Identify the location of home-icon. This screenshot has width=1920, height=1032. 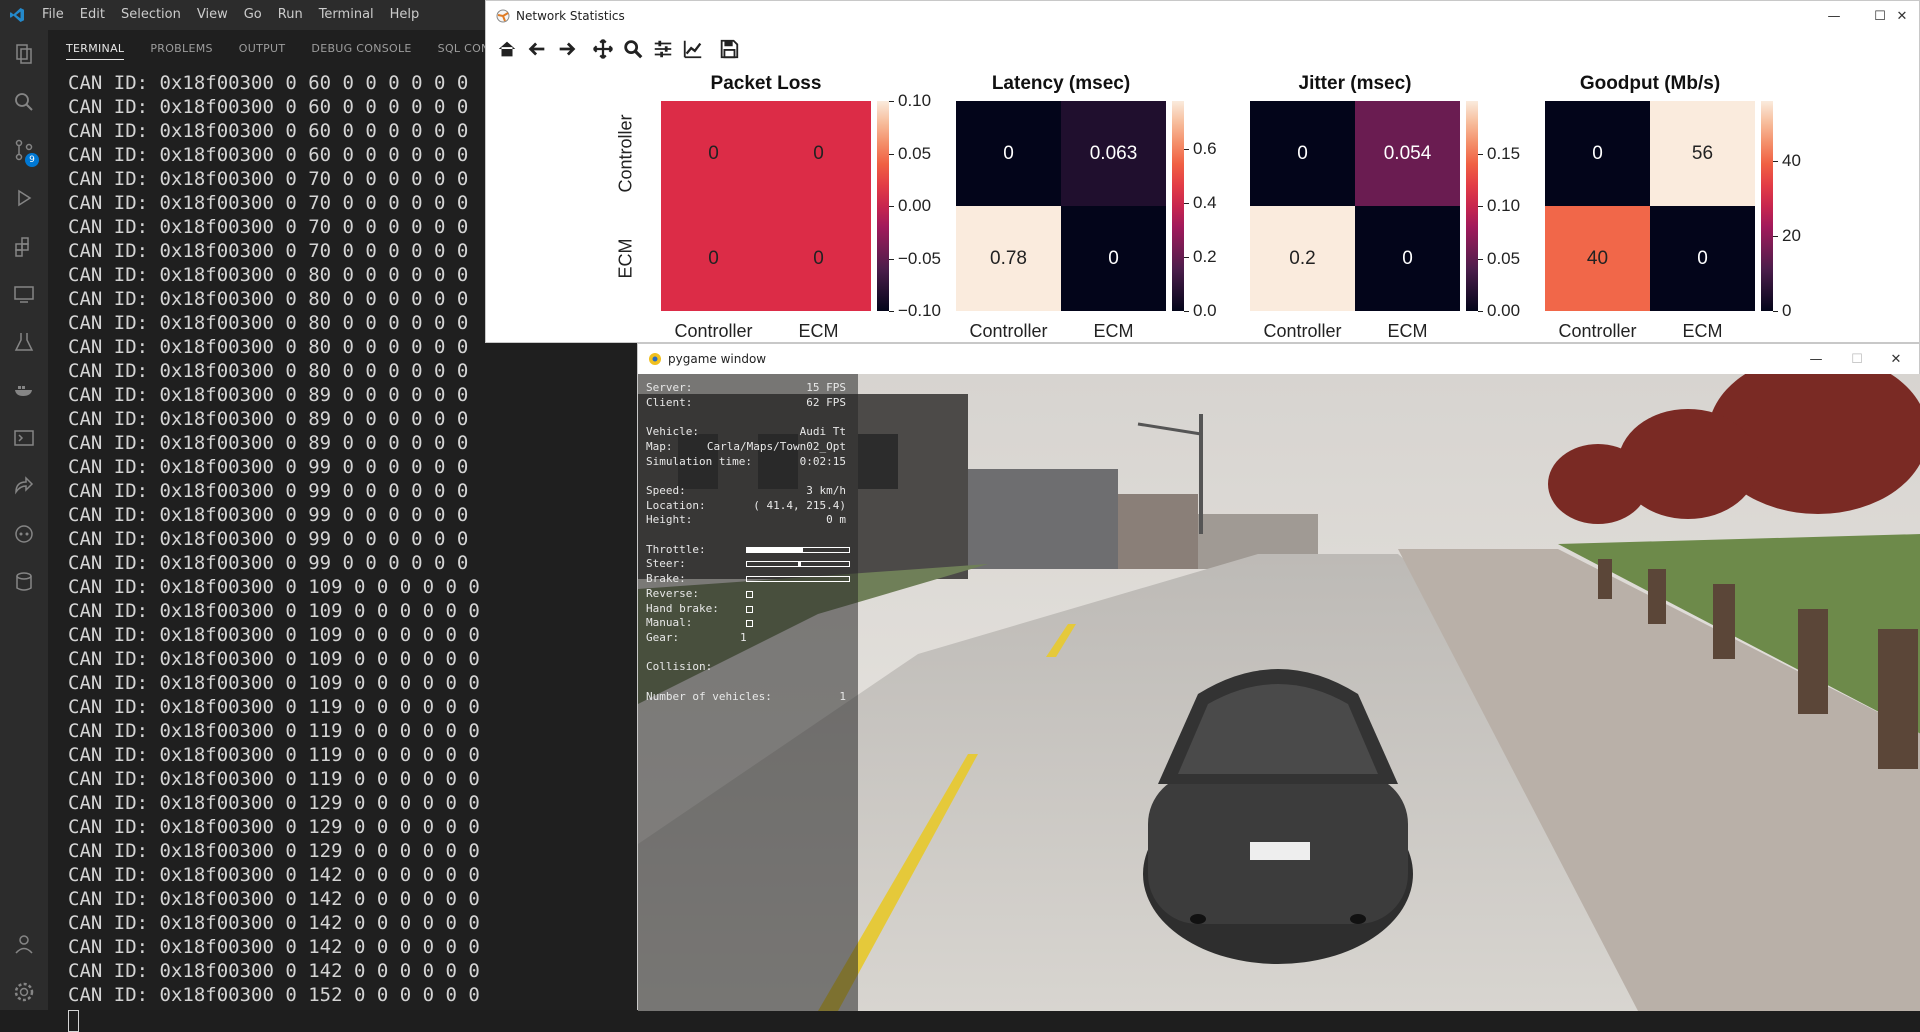
(507, 49).